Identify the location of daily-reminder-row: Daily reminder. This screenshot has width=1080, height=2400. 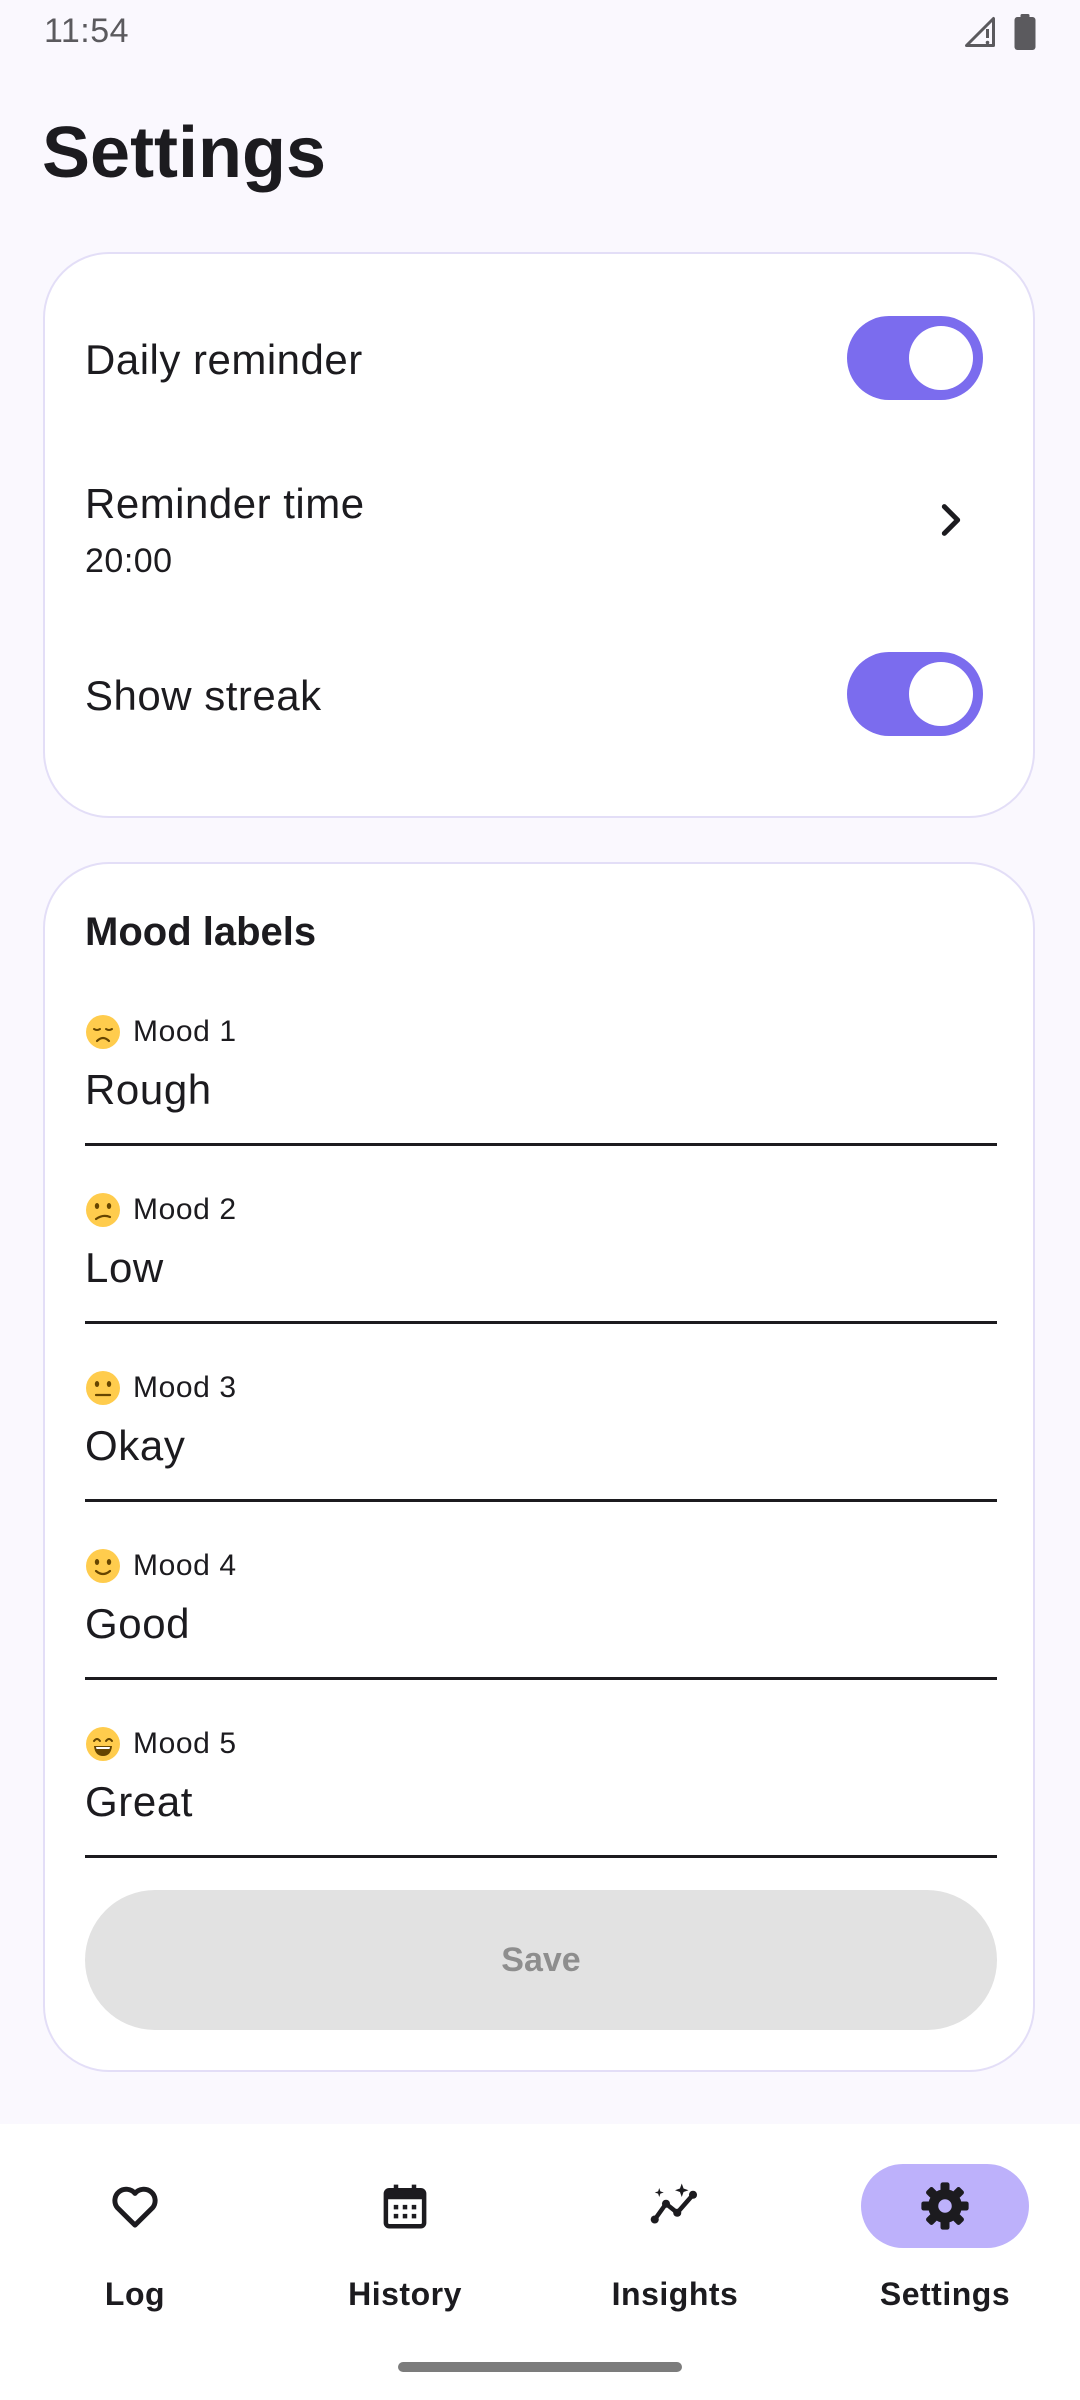
(539, 359).